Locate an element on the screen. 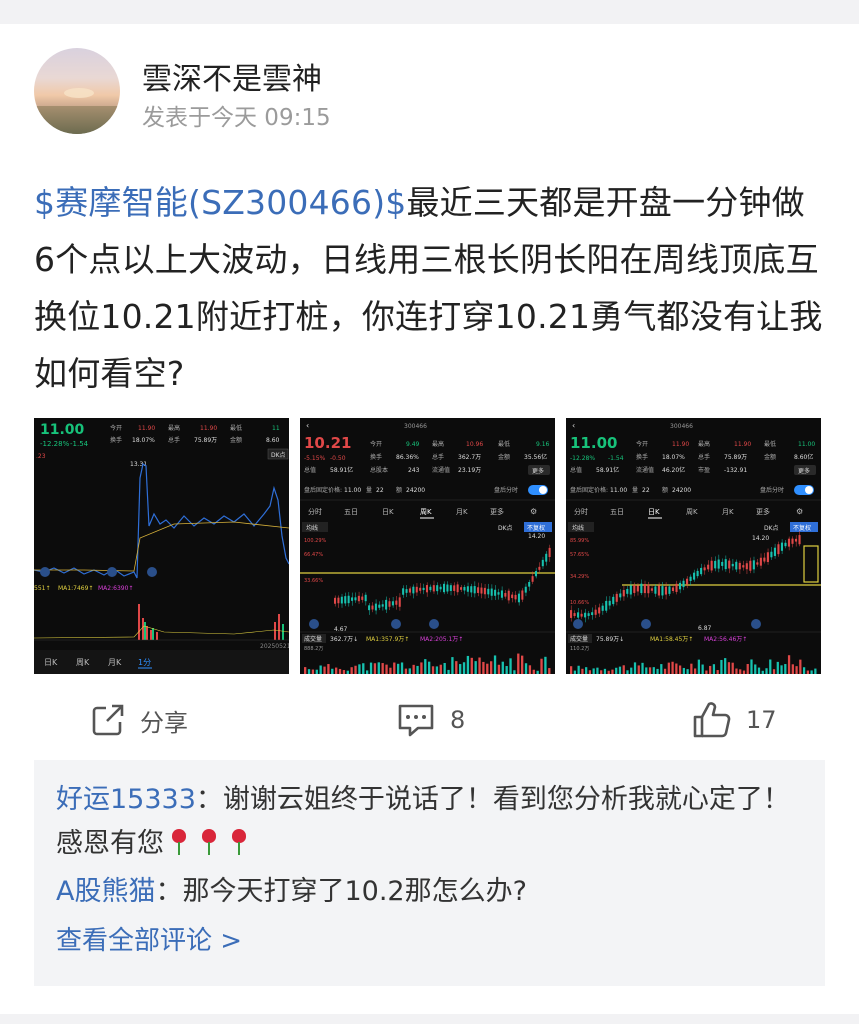  view-all-comments-link: 查看全部评论 > is located at coordinates (429, 938).